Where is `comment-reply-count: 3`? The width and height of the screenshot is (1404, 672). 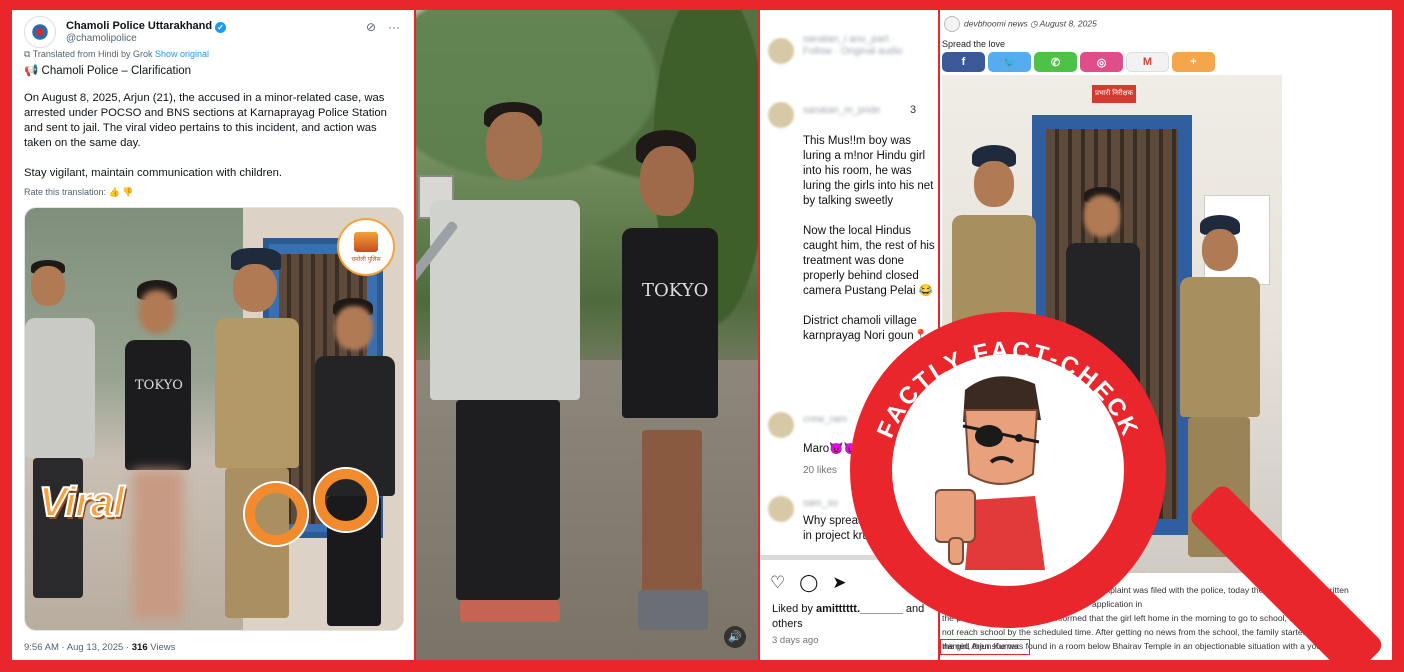 comment-reply-count: 3 is located at coordinates (913, 110).